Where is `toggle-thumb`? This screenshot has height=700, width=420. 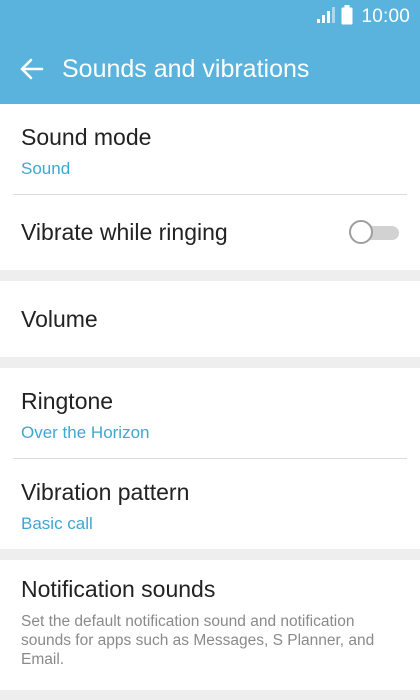
toggle-thumb is located at coordinates (361, 231).